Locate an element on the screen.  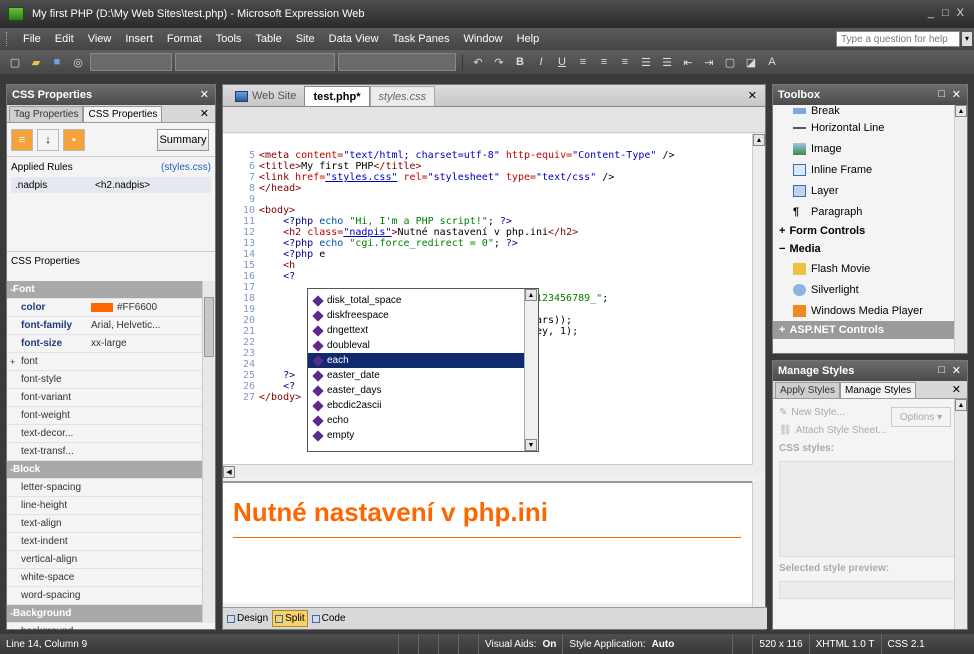
expand-icon: + is located at coordinates (12, 362).